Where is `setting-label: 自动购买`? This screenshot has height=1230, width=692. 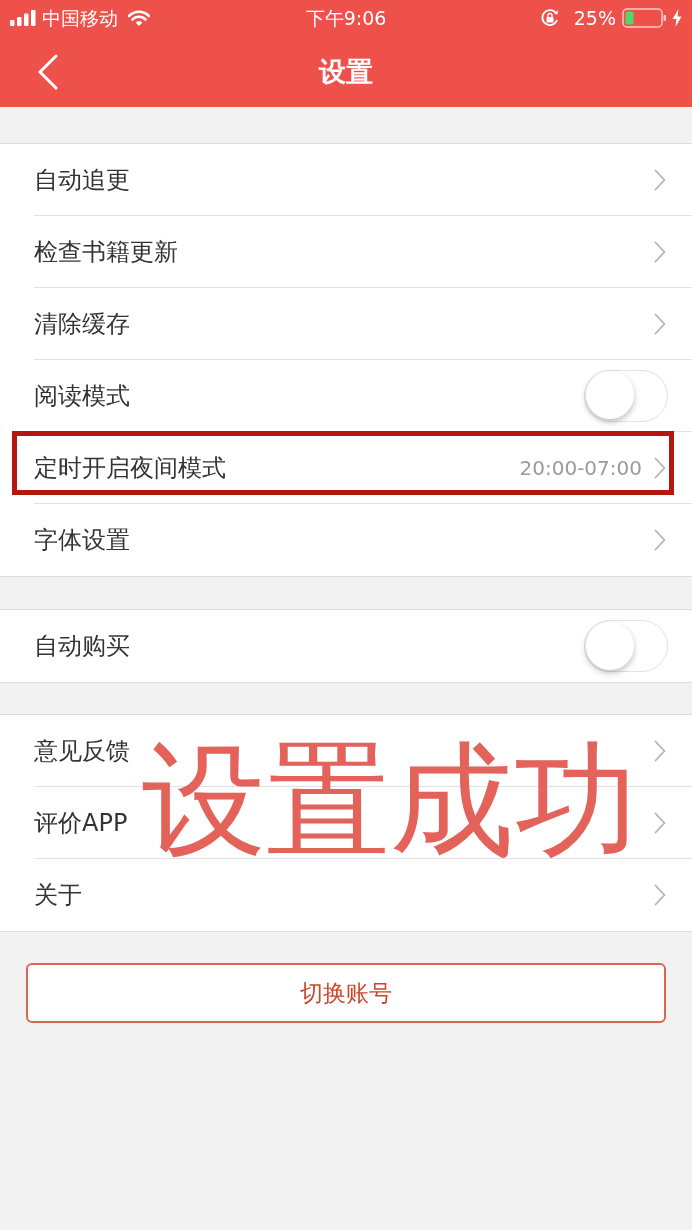
setting-label: 自动购买 is located at coordinates (82, 646).